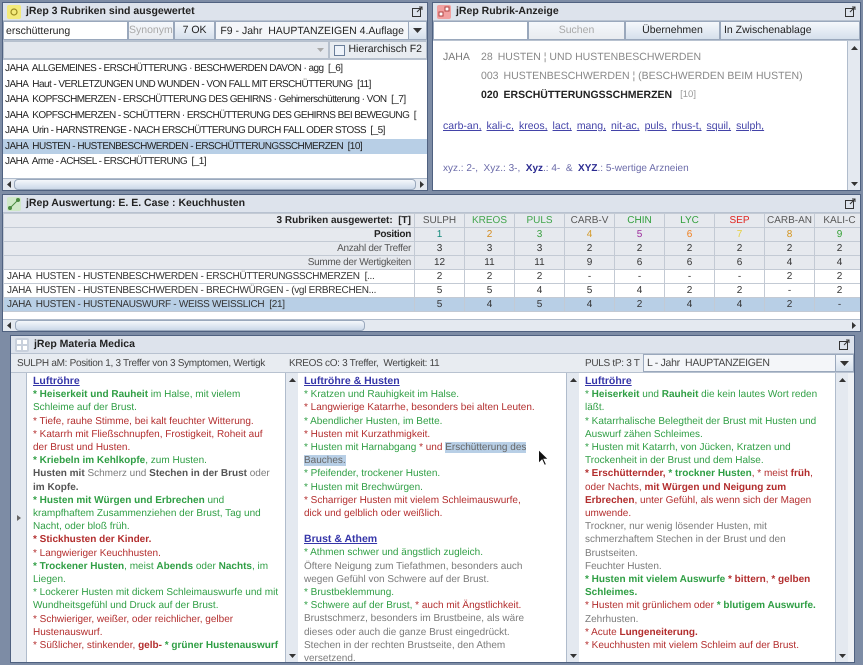  What do you see at coordinates (394, 553) in the screenshot?
I see `symptom-text: * Athmen schwer und ängstlich zugleich.` at bounding box center [394, 553].